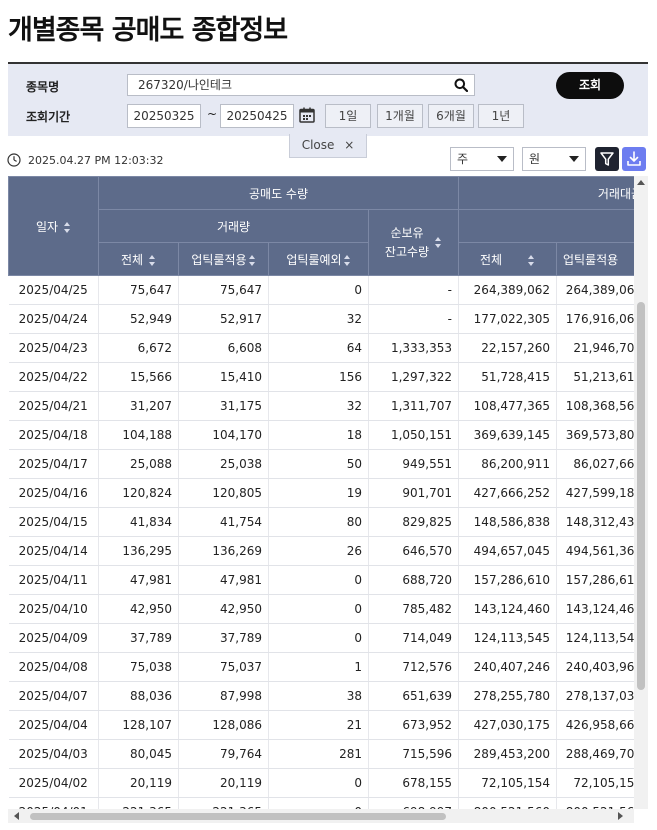 Image resolution: width=657 pixels, height=830 pixels. Describe the element at coordinates (53, 783) in the screenshot. I see `table-cell: 2025/04/02` at that location.